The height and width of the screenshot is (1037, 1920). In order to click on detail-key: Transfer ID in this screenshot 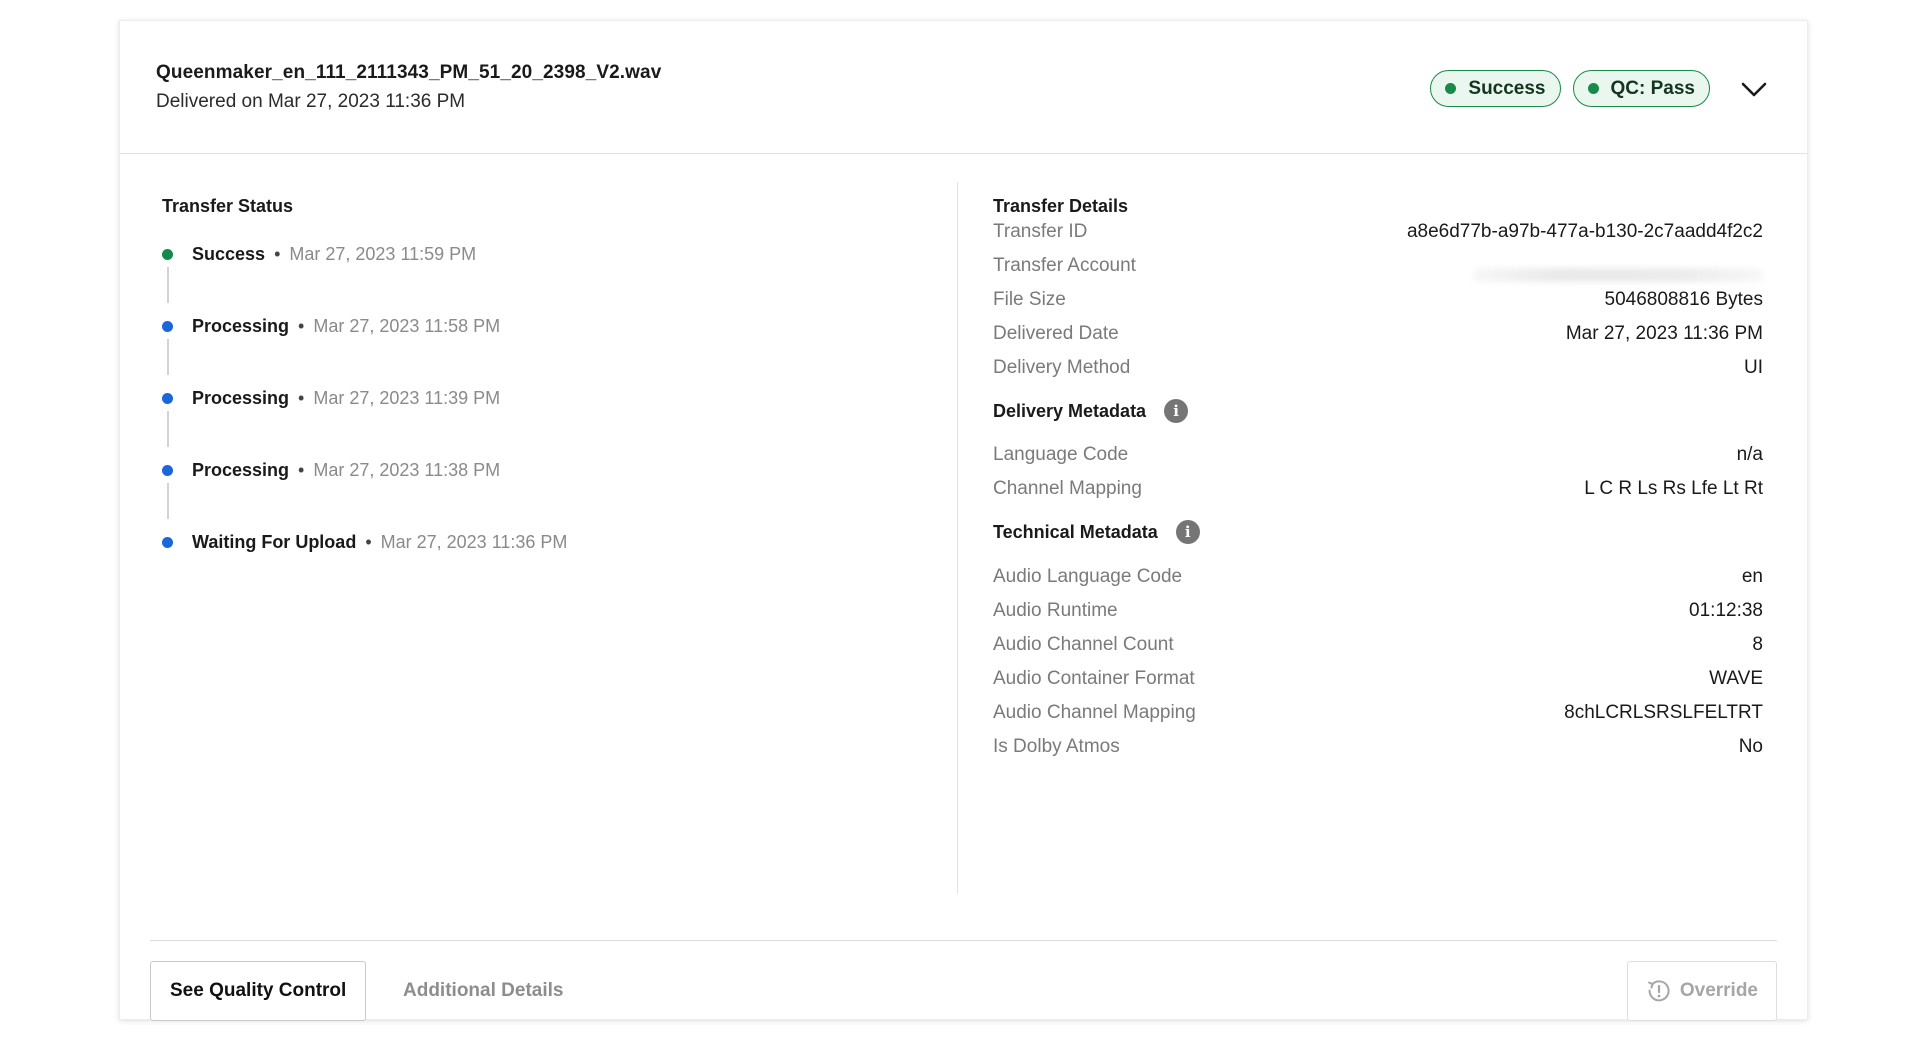, I will do `click(1040, 231)`.